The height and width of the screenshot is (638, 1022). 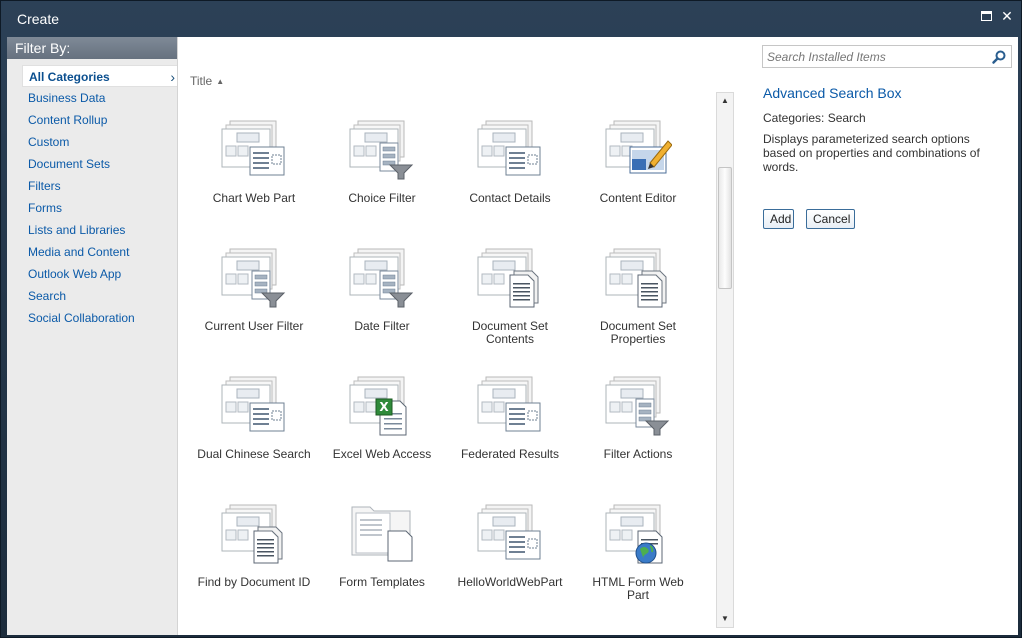 I want to click on search-icon, so click(x=999, y=57).